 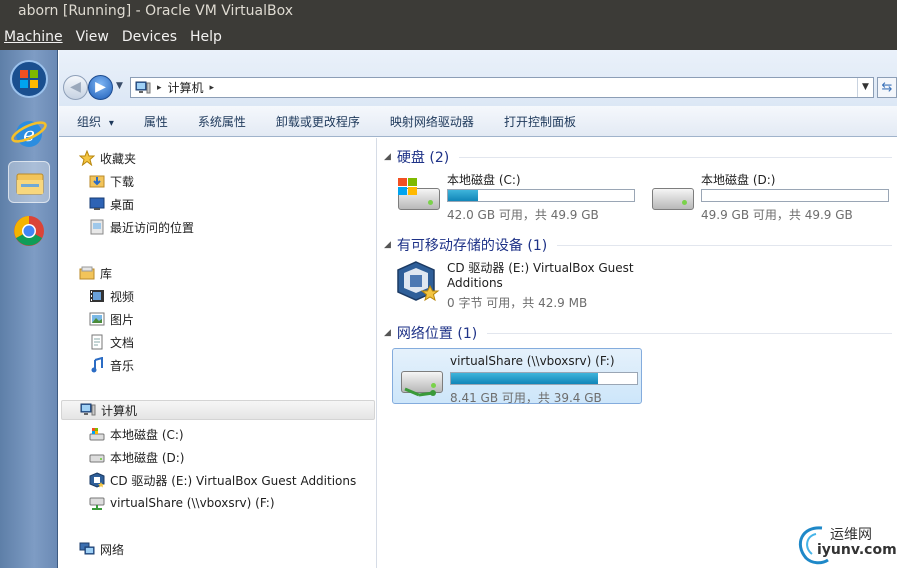 What do you see at coordinates (29, 231) in the screenshot?
I see `chrome-icon` at bounding box center [29, 231].